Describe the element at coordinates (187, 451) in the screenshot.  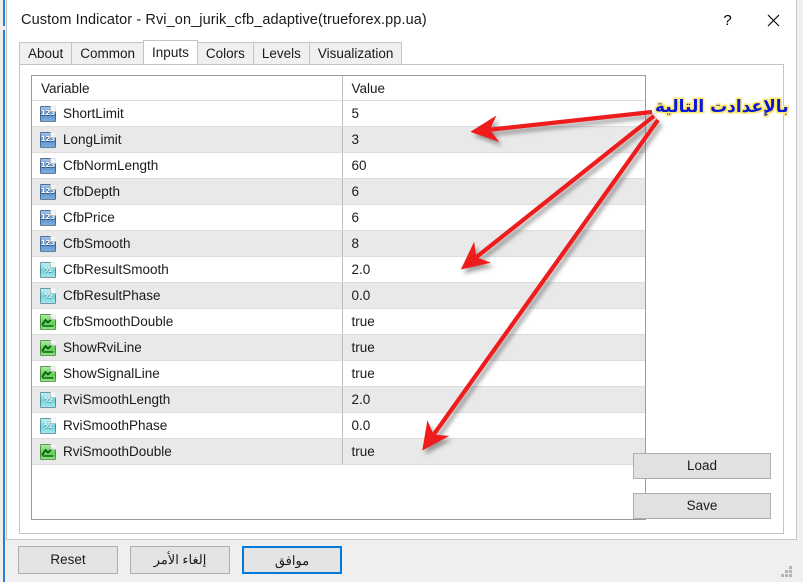
I see `variable-cell: RviSmoothDouble` at that location.